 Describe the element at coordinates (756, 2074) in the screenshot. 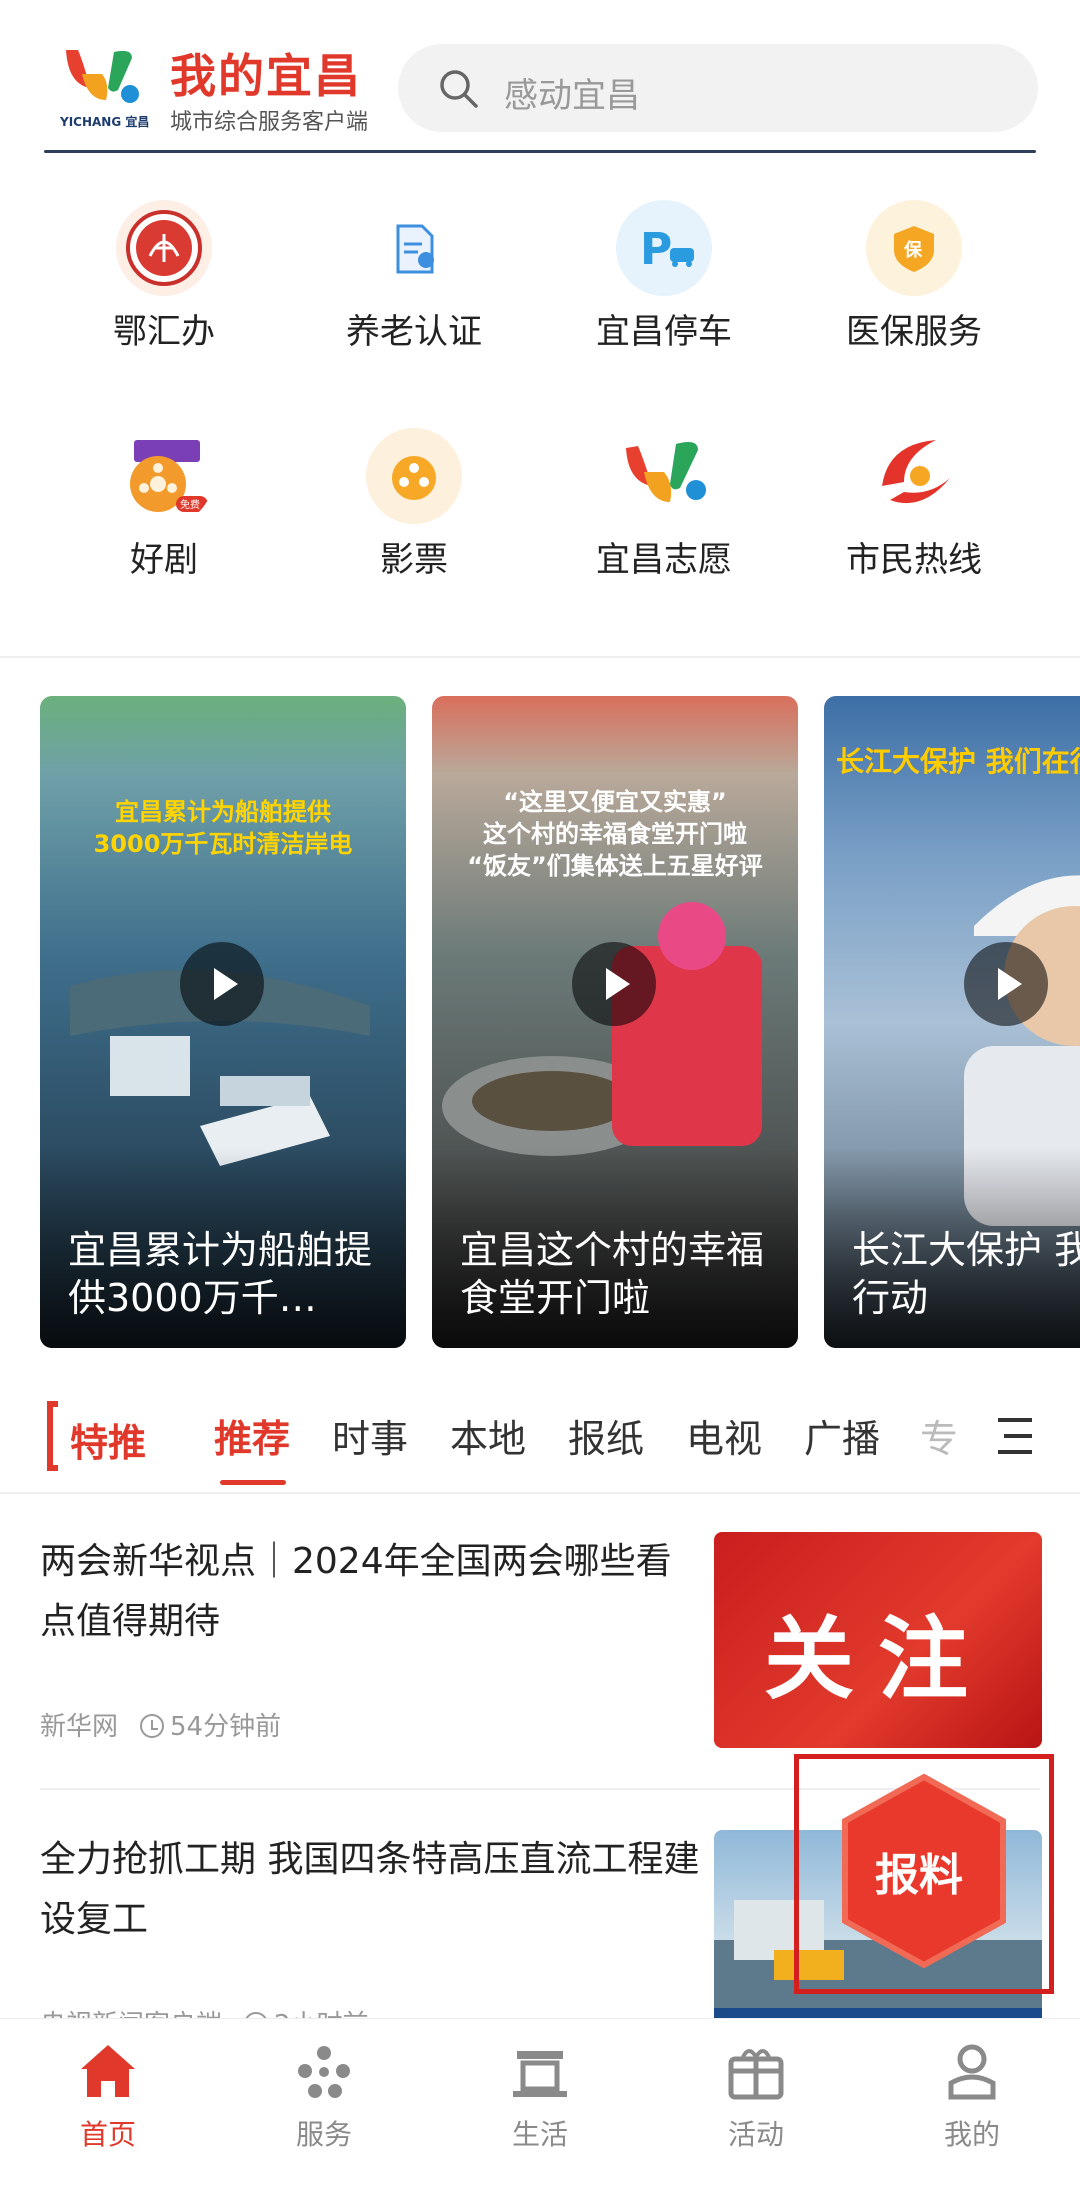

I see `activity-icon` at that location.